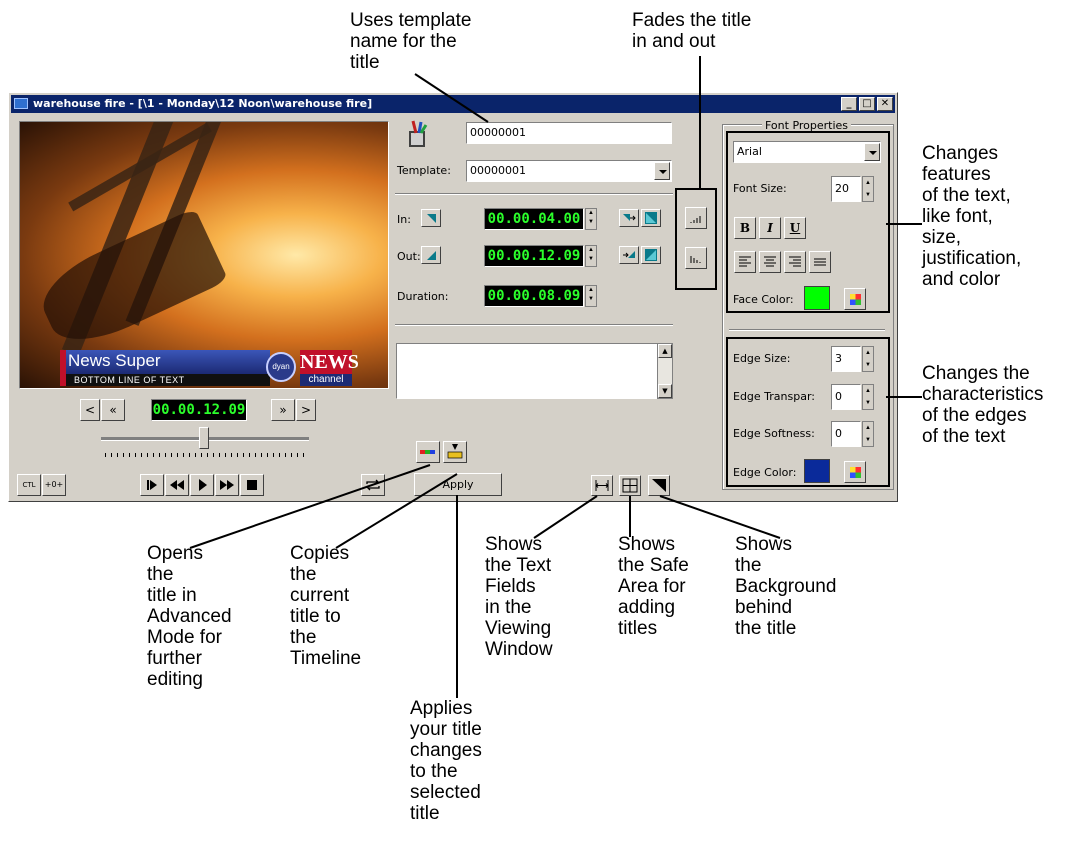  I want to click on edge-color-label: Edge Color:, so click(765, 472).